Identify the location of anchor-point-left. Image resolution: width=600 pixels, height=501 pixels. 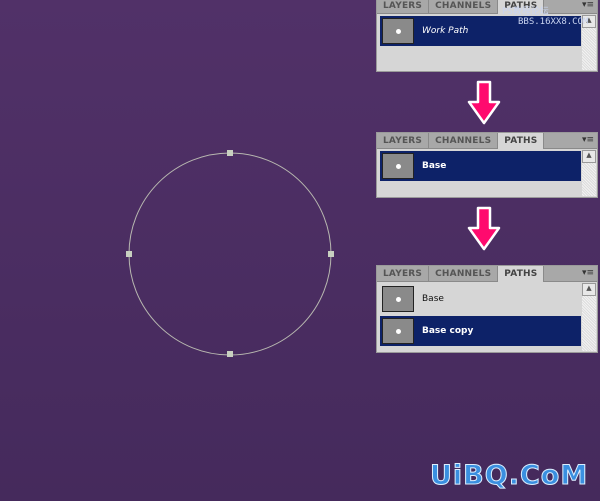
(129, 254).